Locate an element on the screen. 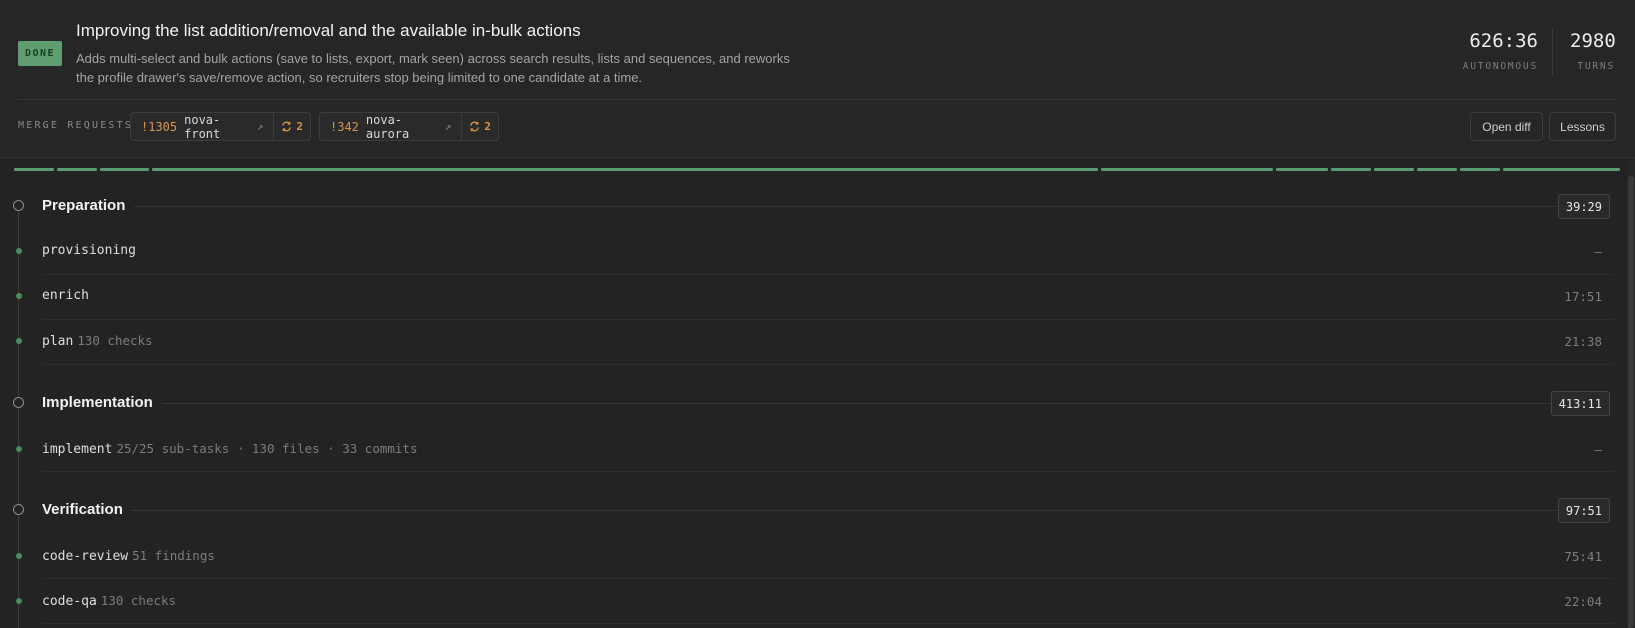 This screenshot has width=1635, height=628. step-row: enrich 17:51 is located at coordinates (812, 301).